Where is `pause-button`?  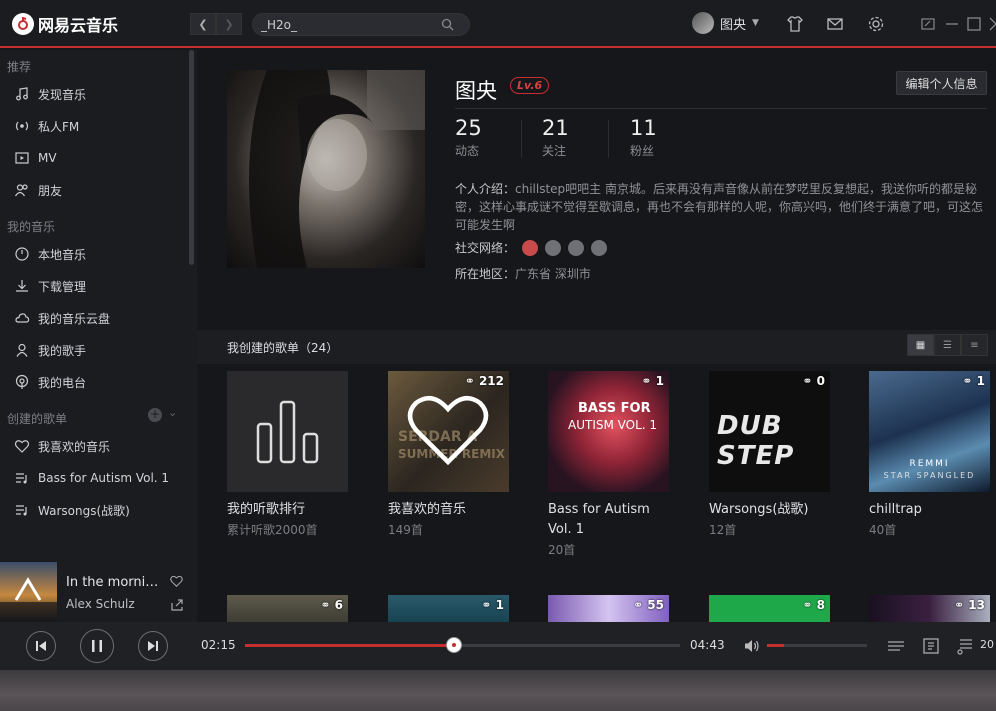 pause-button is located at coordinates (97, 646).